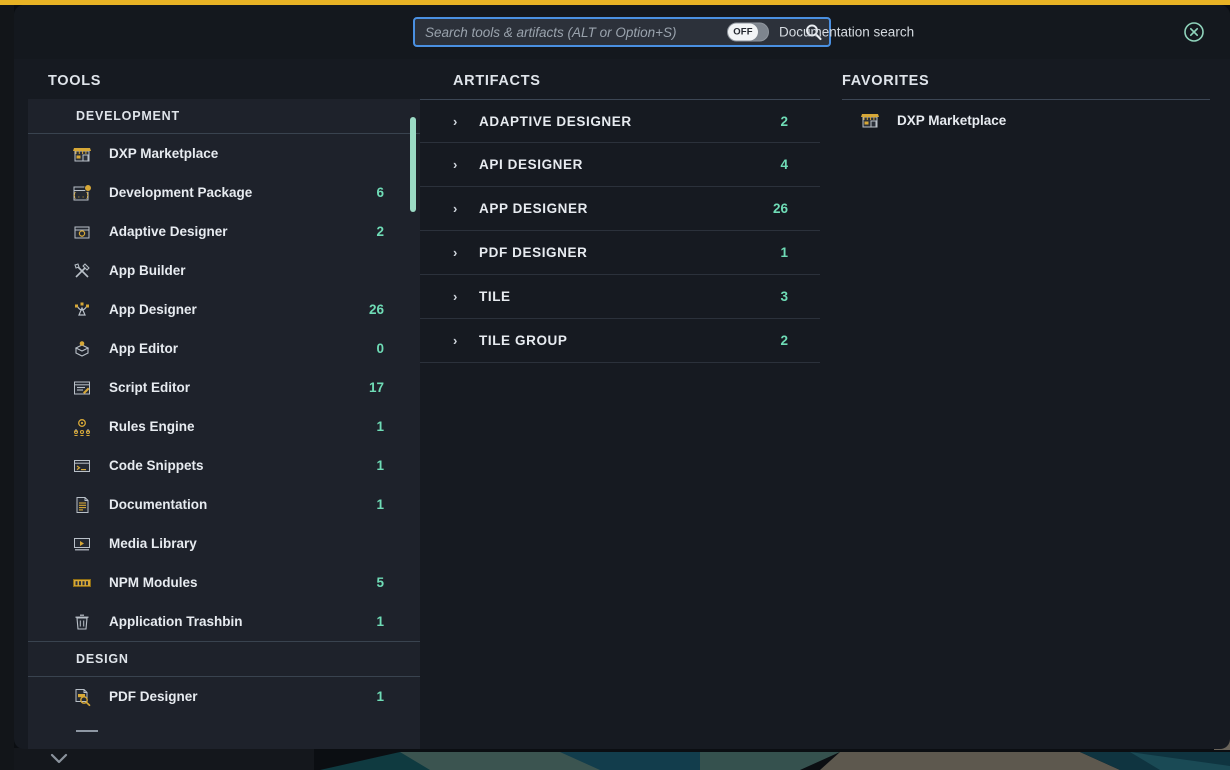  I want to click on tools-scrollbar-thumb, so click(413, 164).